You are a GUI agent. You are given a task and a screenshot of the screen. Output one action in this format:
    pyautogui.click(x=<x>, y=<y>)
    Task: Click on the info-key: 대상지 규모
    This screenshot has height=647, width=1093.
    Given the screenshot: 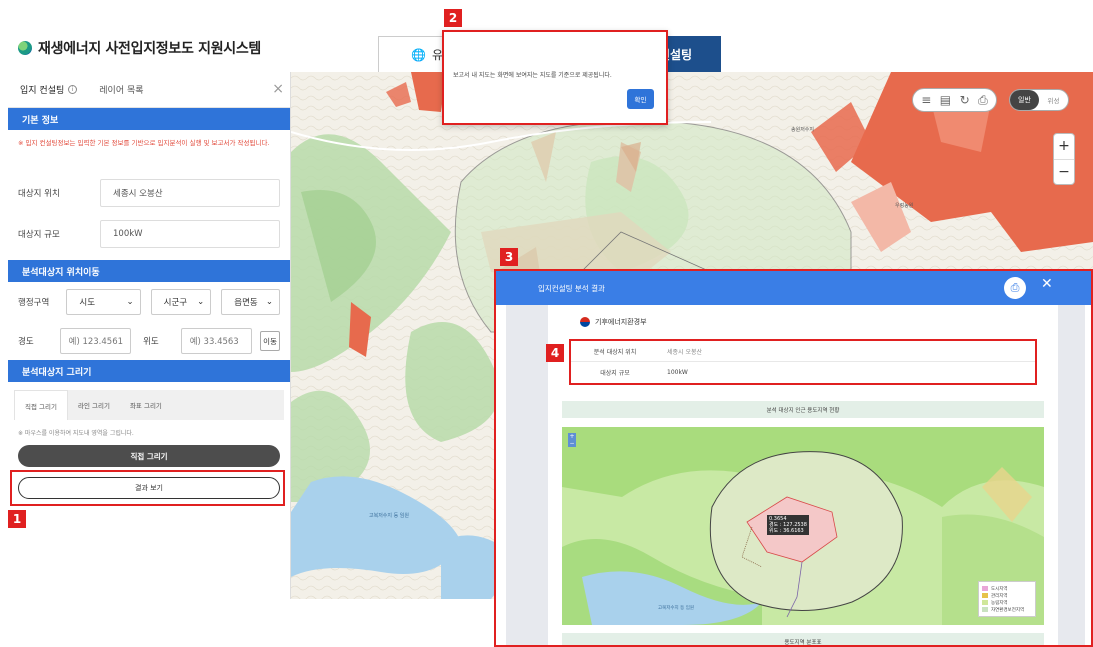 What is the action you would take?
    pyautogui.click(x=615, y=373)
    